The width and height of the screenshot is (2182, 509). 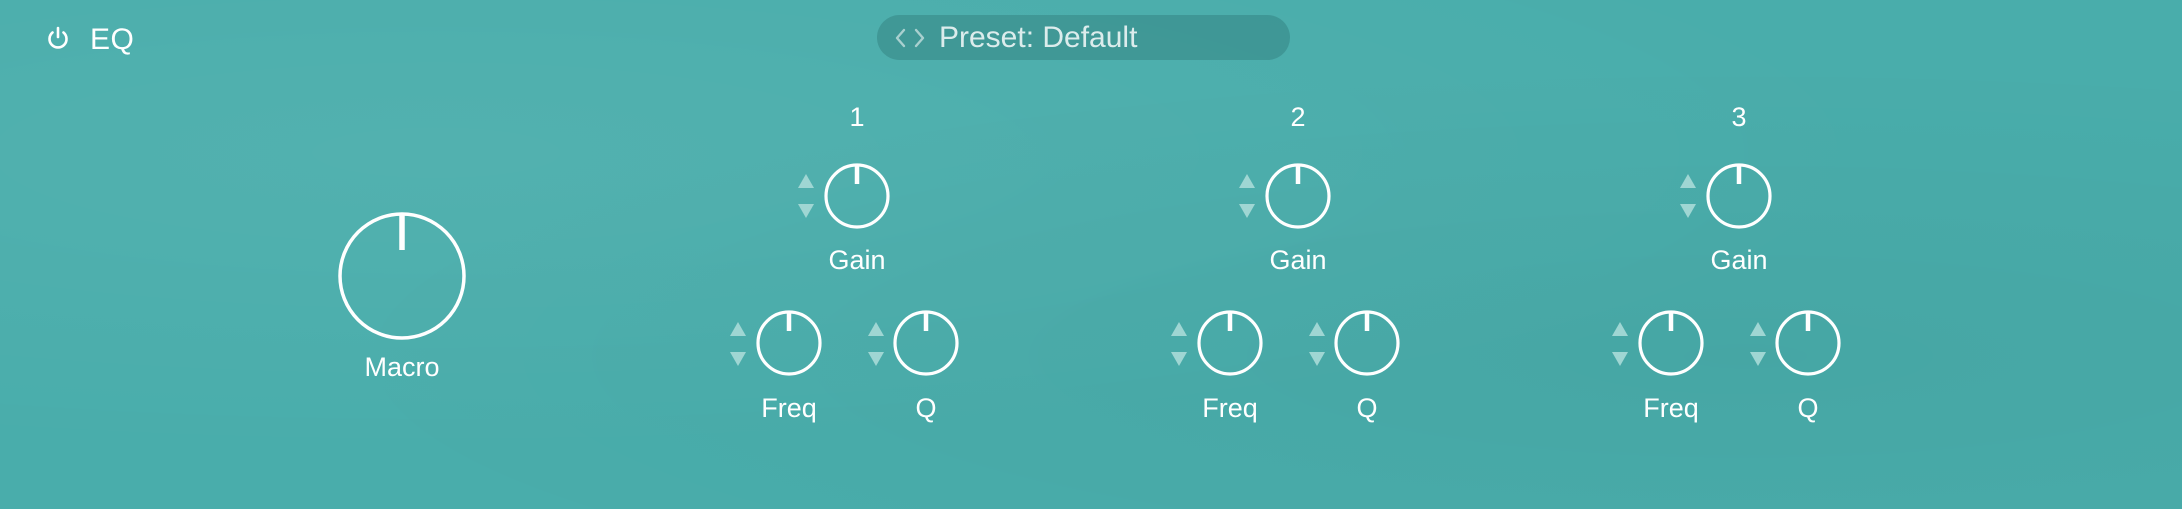 I want to click on band-1-gain-knob, so click(x=857, y=196).